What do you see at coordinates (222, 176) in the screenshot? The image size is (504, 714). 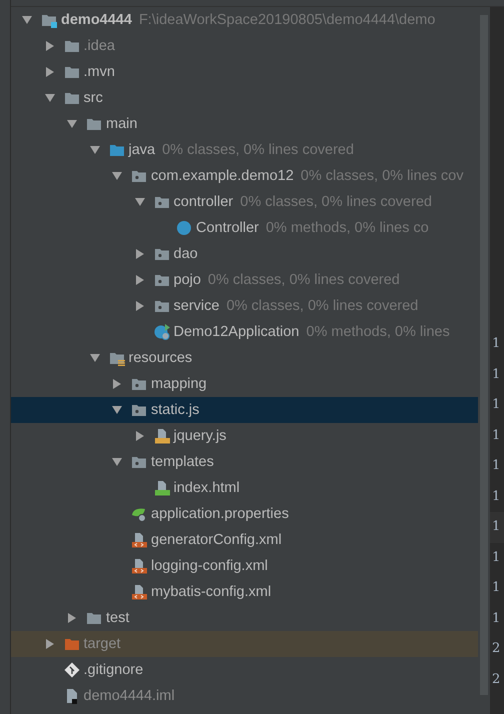 I see `item-name: com.example.demo12` at bounding box center [222, 176].